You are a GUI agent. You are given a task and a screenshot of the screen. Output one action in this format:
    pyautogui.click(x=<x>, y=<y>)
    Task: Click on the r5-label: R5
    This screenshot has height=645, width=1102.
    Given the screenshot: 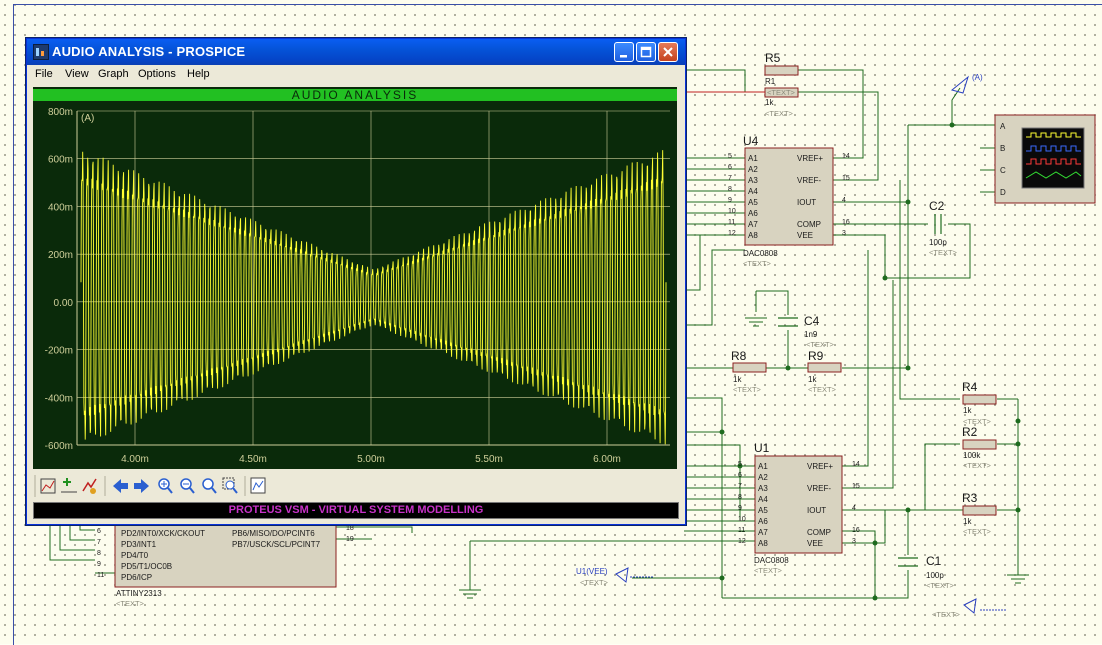 What is the action you would take?
    pyautogui.click(x=773, y=58)
    